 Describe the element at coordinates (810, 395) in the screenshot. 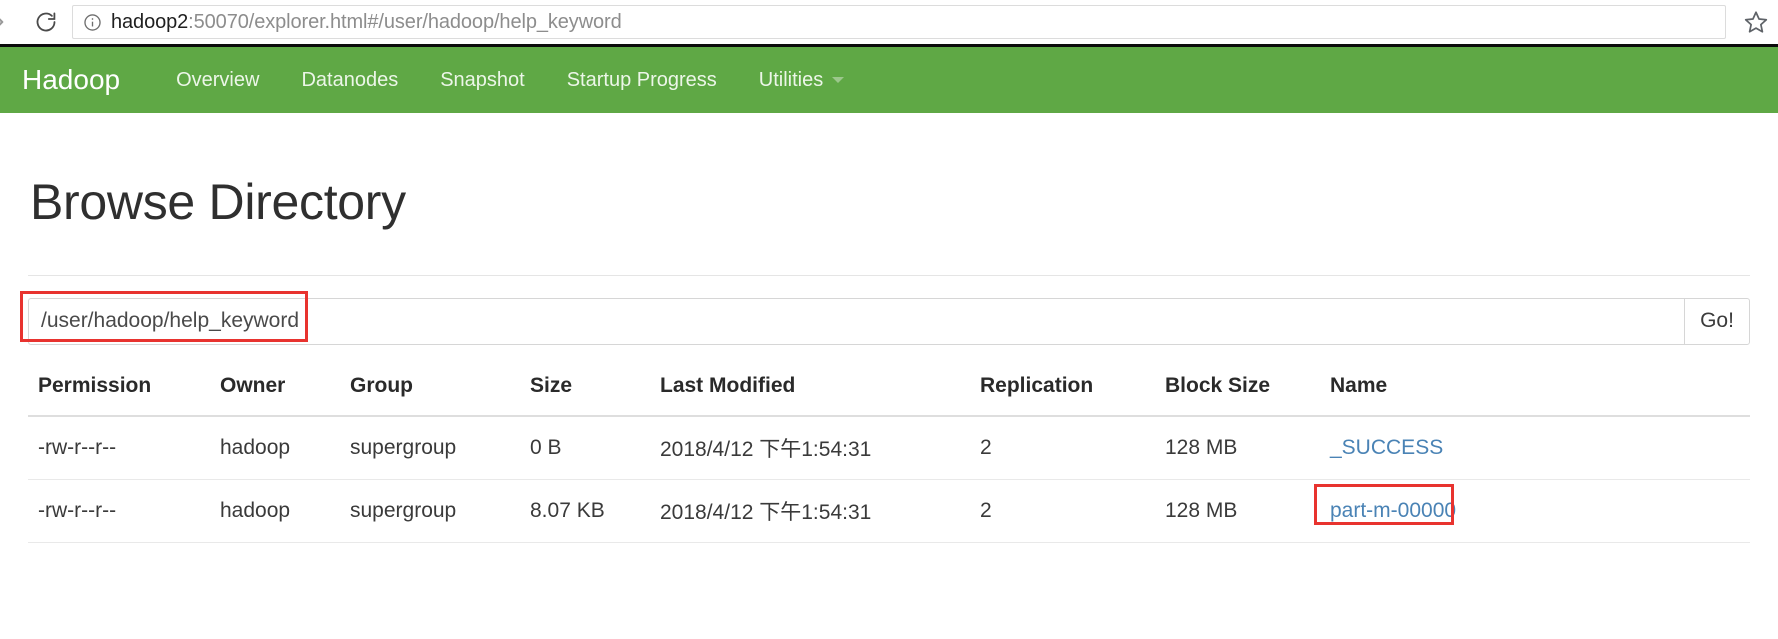

I see `column-header-last-modified: Last Modified` at that location.